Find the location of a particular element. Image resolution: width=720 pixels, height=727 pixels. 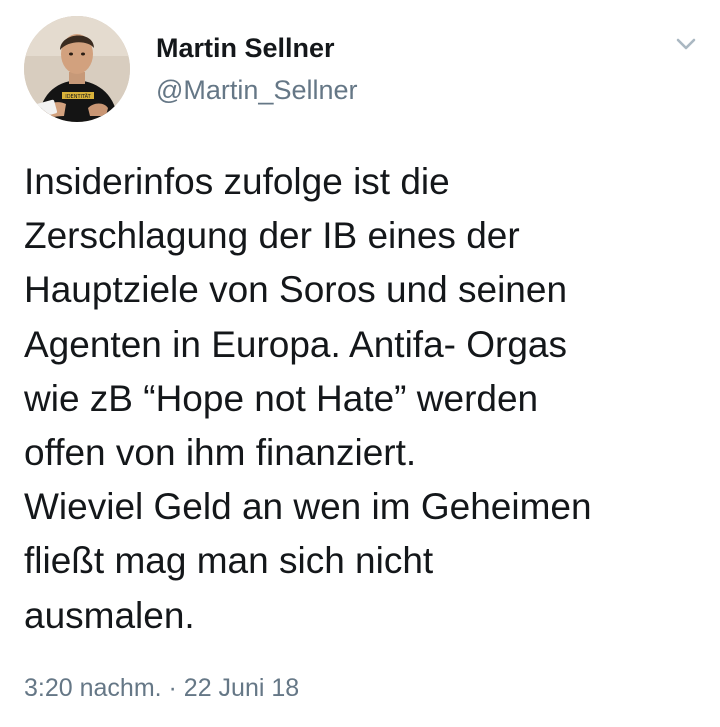

tweet-text-line: fließt mag man sich nicht is located at coordinates (229, 561).